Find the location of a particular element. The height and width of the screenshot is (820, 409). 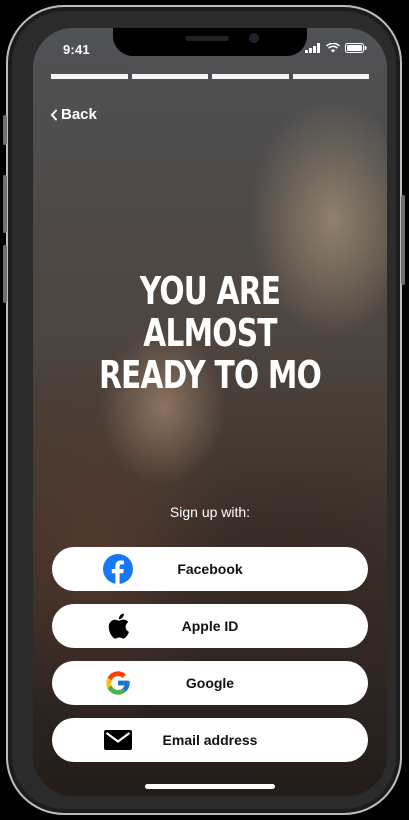

chevron-left-icon is located at coordinates (53, 114).